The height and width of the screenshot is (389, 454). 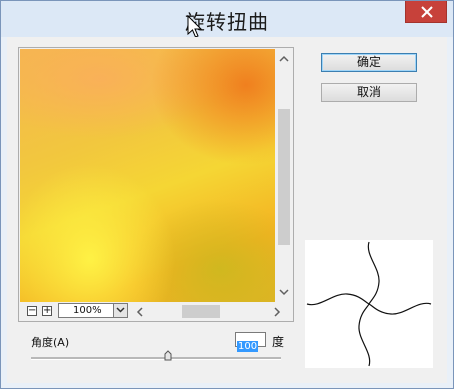 I want to click on zoom-in-button: +, so click(x=47, y=311).